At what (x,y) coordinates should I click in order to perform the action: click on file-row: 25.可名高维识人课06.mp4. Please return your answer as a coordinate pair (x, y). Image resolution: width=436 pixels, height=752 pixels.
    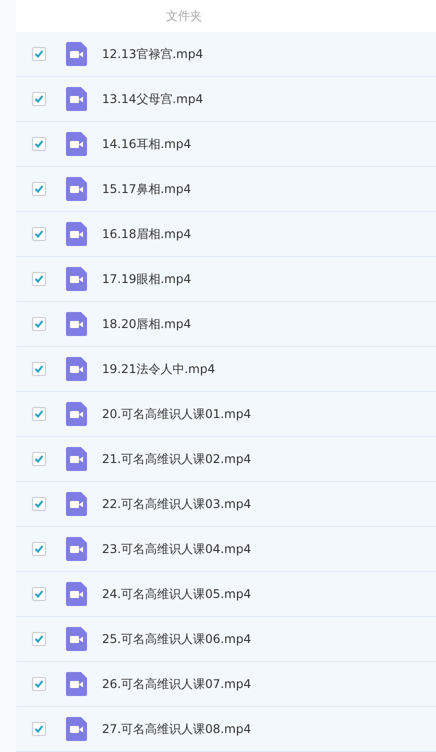
    Looking at the image, I should click on (226, 639).